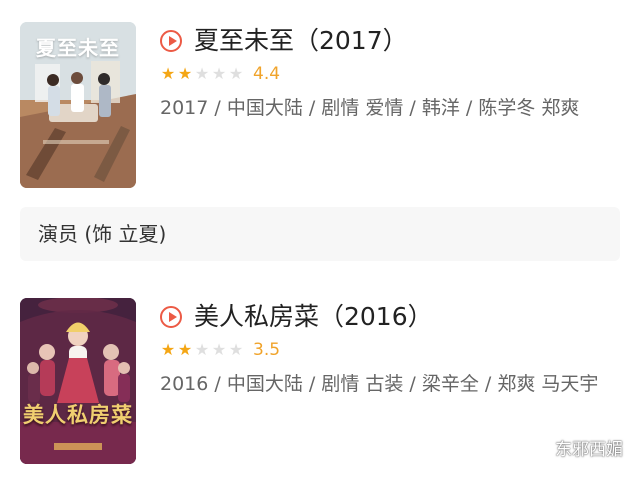  I want to click on rating-score: 3.5, so click(267, 350).